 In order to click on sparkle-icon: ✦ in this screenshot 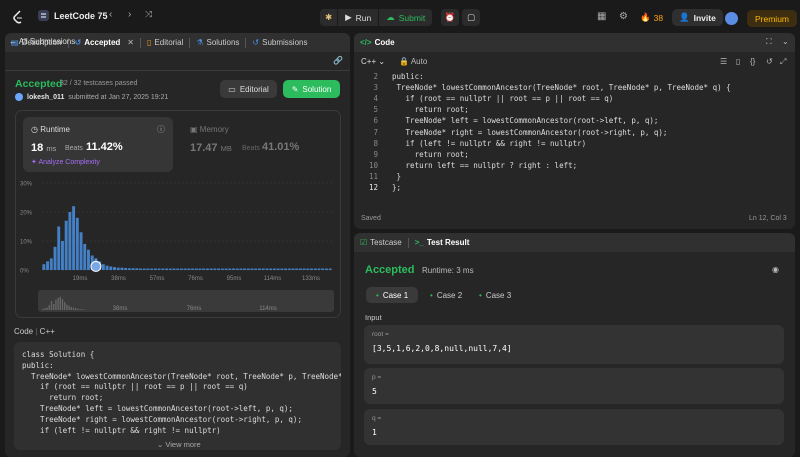, I will do `click(34, 162)`.